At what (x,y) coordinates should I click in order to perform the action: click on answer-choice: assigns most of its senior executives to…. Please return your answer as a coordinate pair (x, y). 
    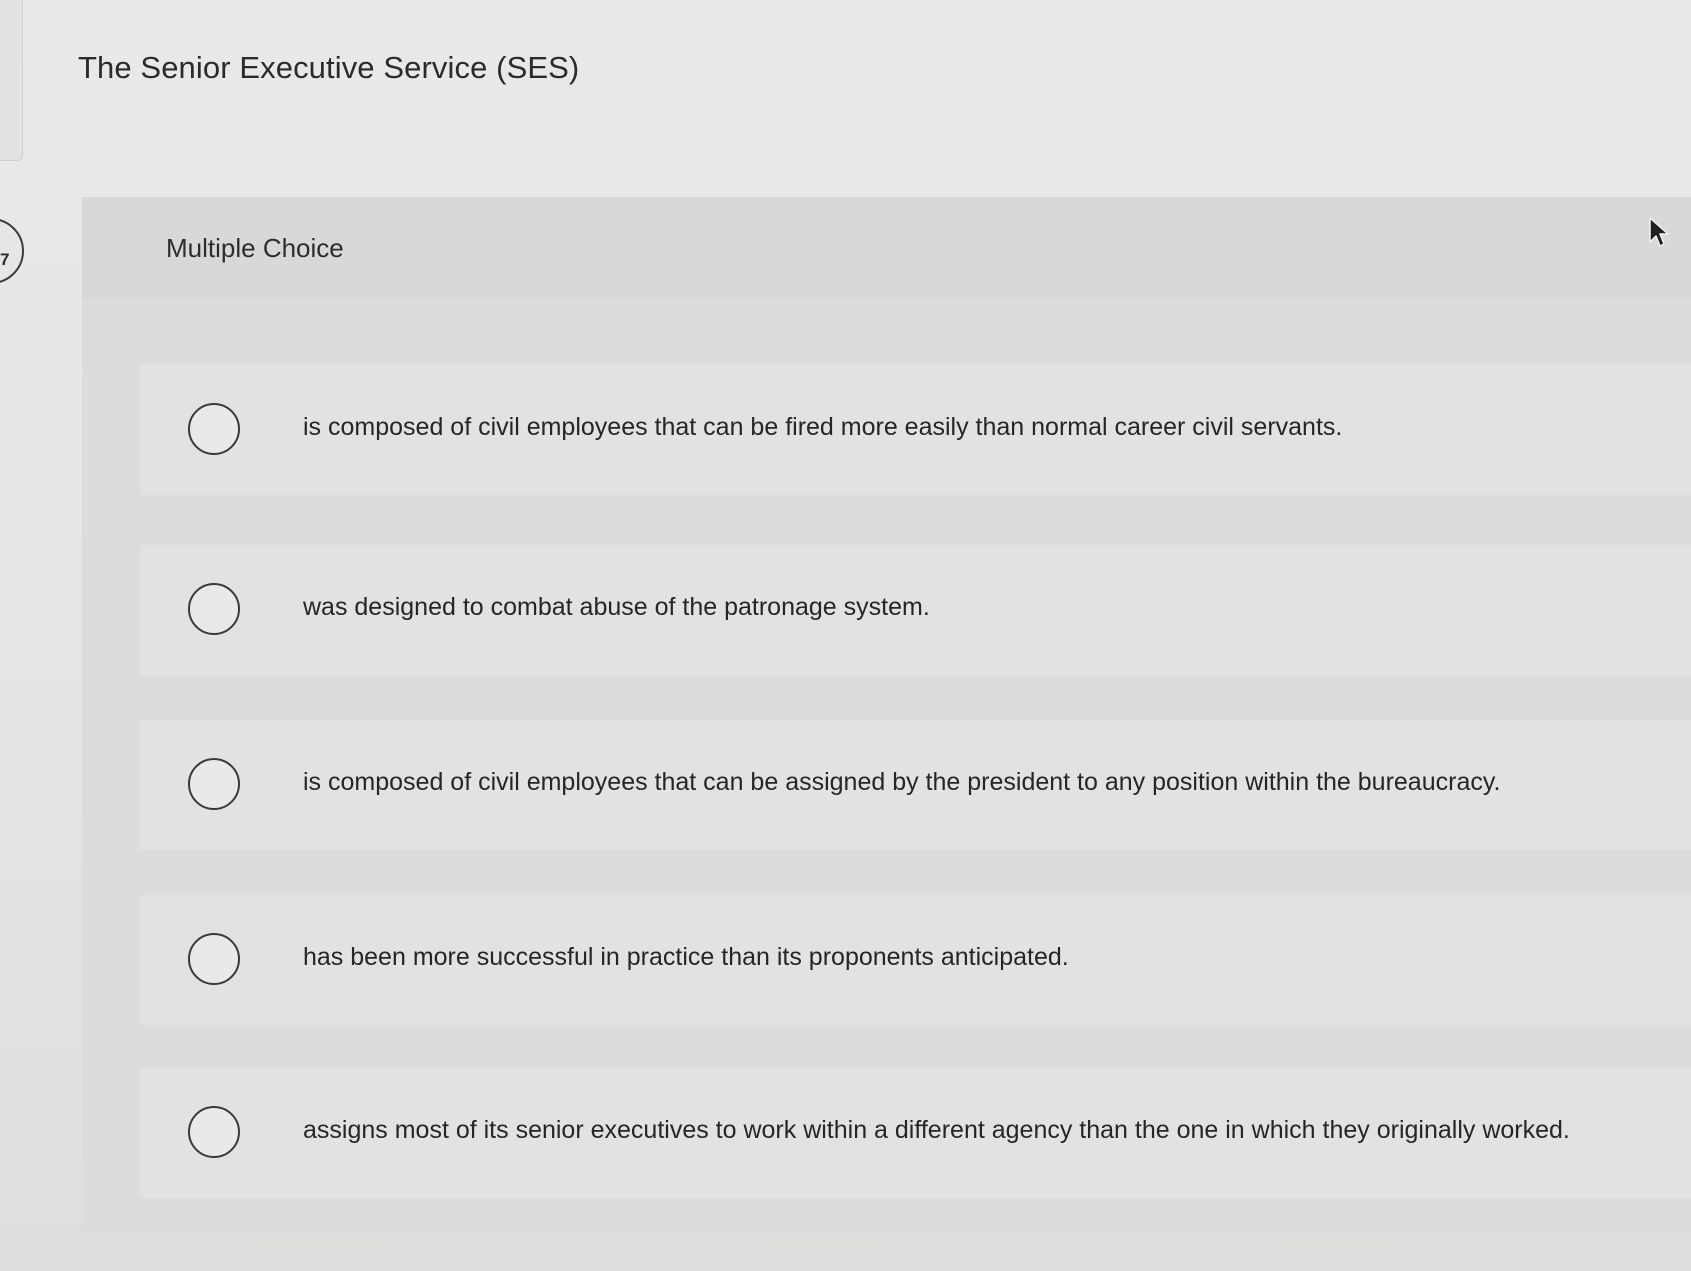
    Looking at the image, I should click on (915, 1133).